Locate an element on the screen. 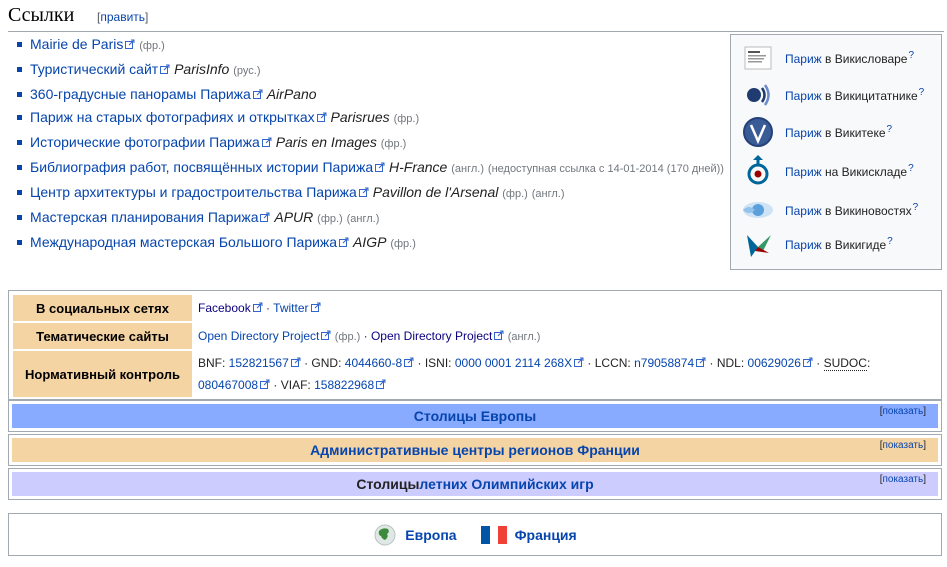  edit-link: править is located at coordinates (122, 17).